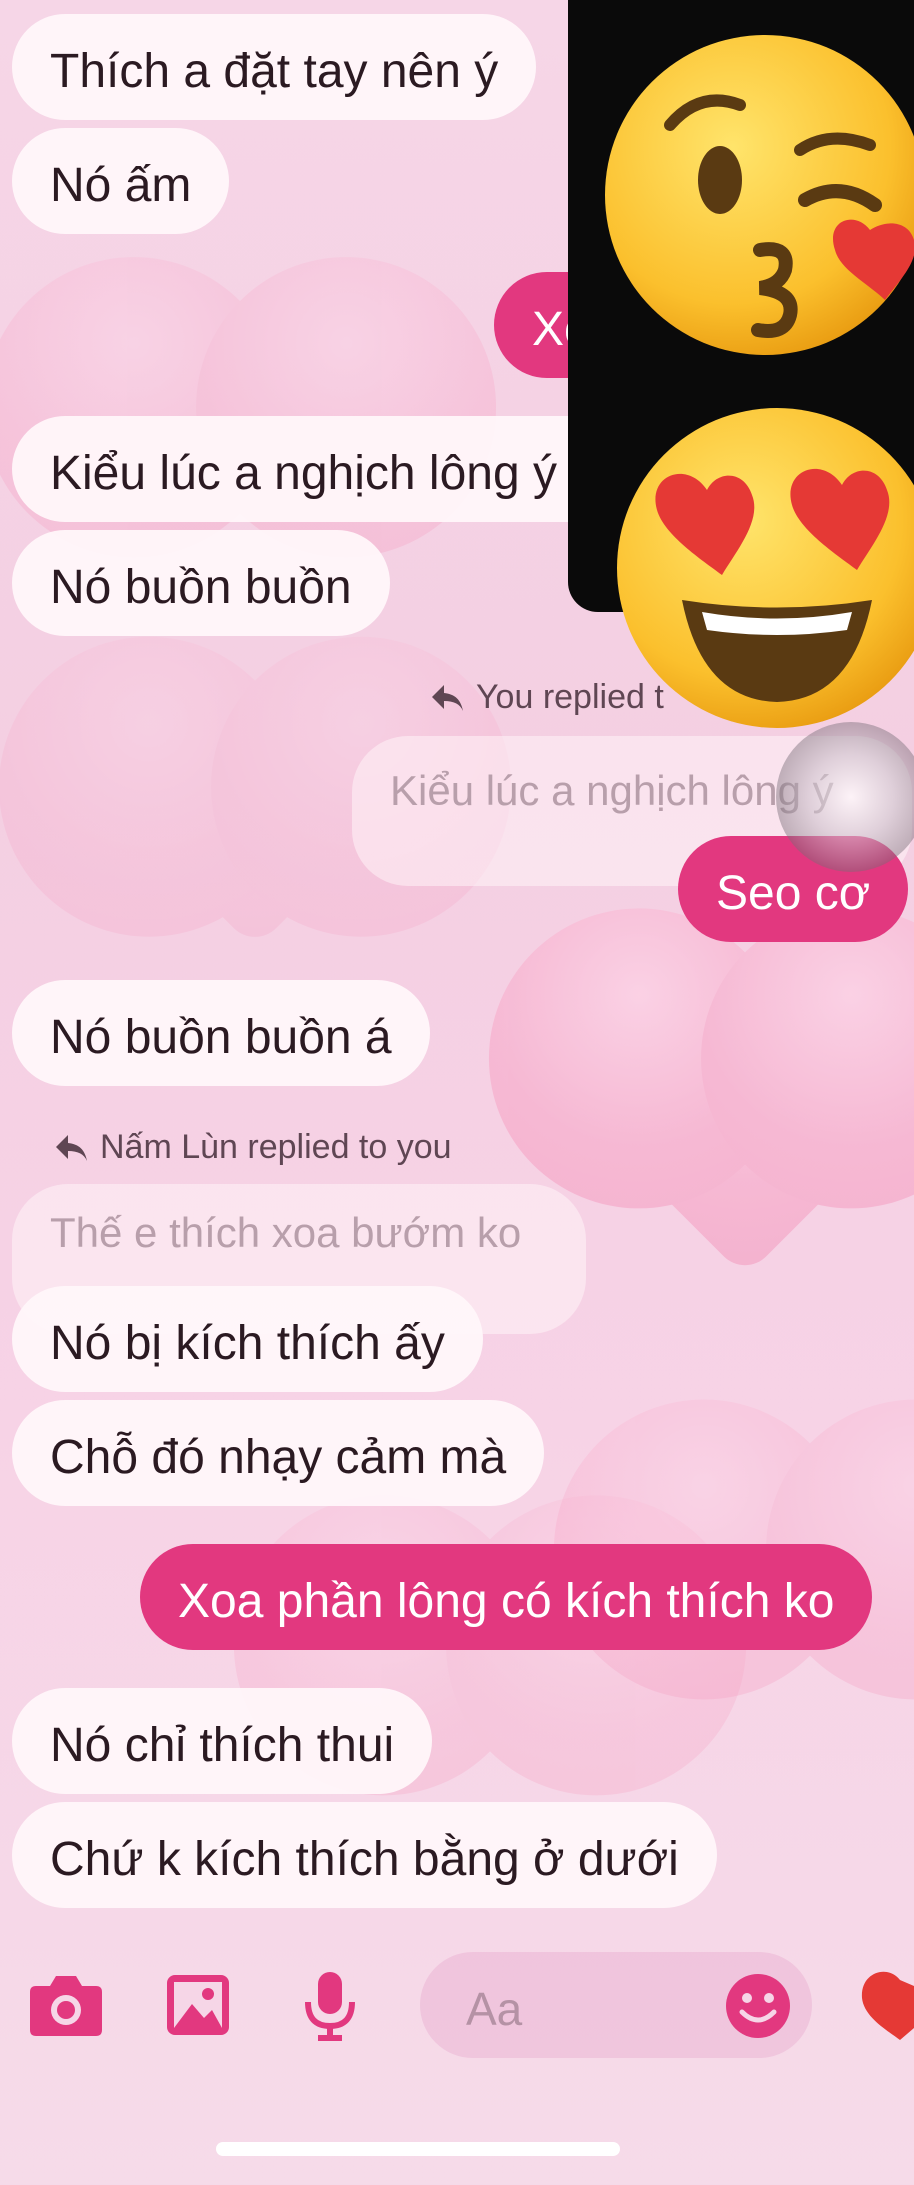 The image size is (914, 2185). I want to click on message-received: Kiểu lúc a nghịch lông ý, so click(332, 469).